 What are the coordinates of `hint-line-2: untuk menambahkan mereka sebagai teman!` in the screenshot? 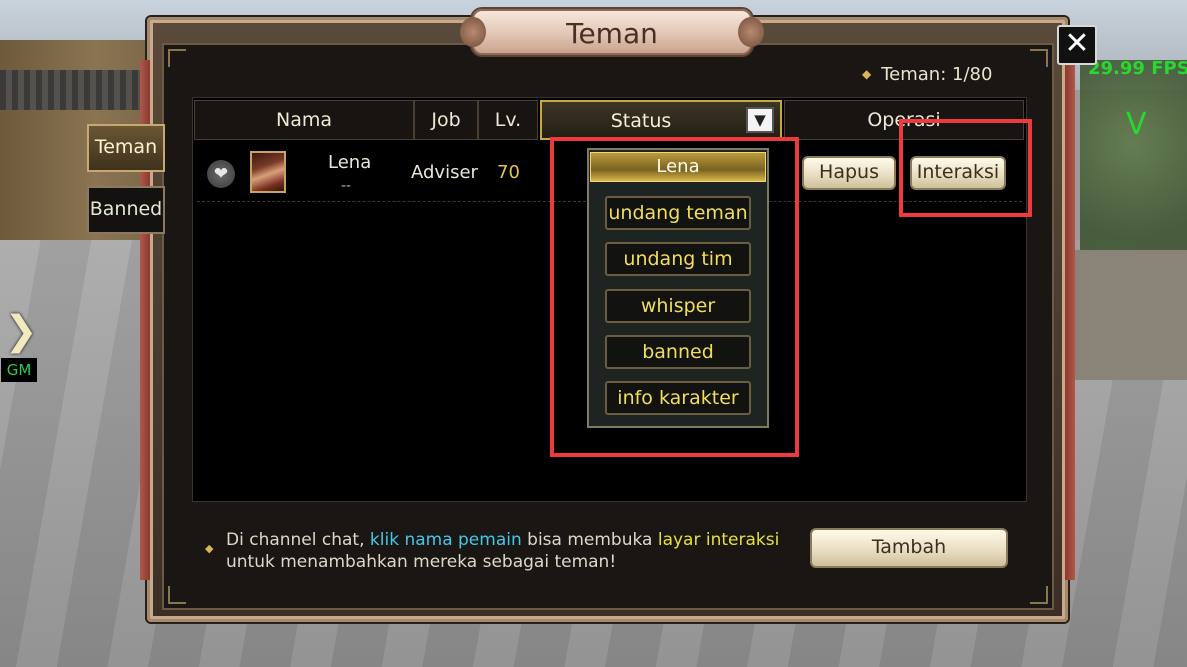 It's located at (421, 562).